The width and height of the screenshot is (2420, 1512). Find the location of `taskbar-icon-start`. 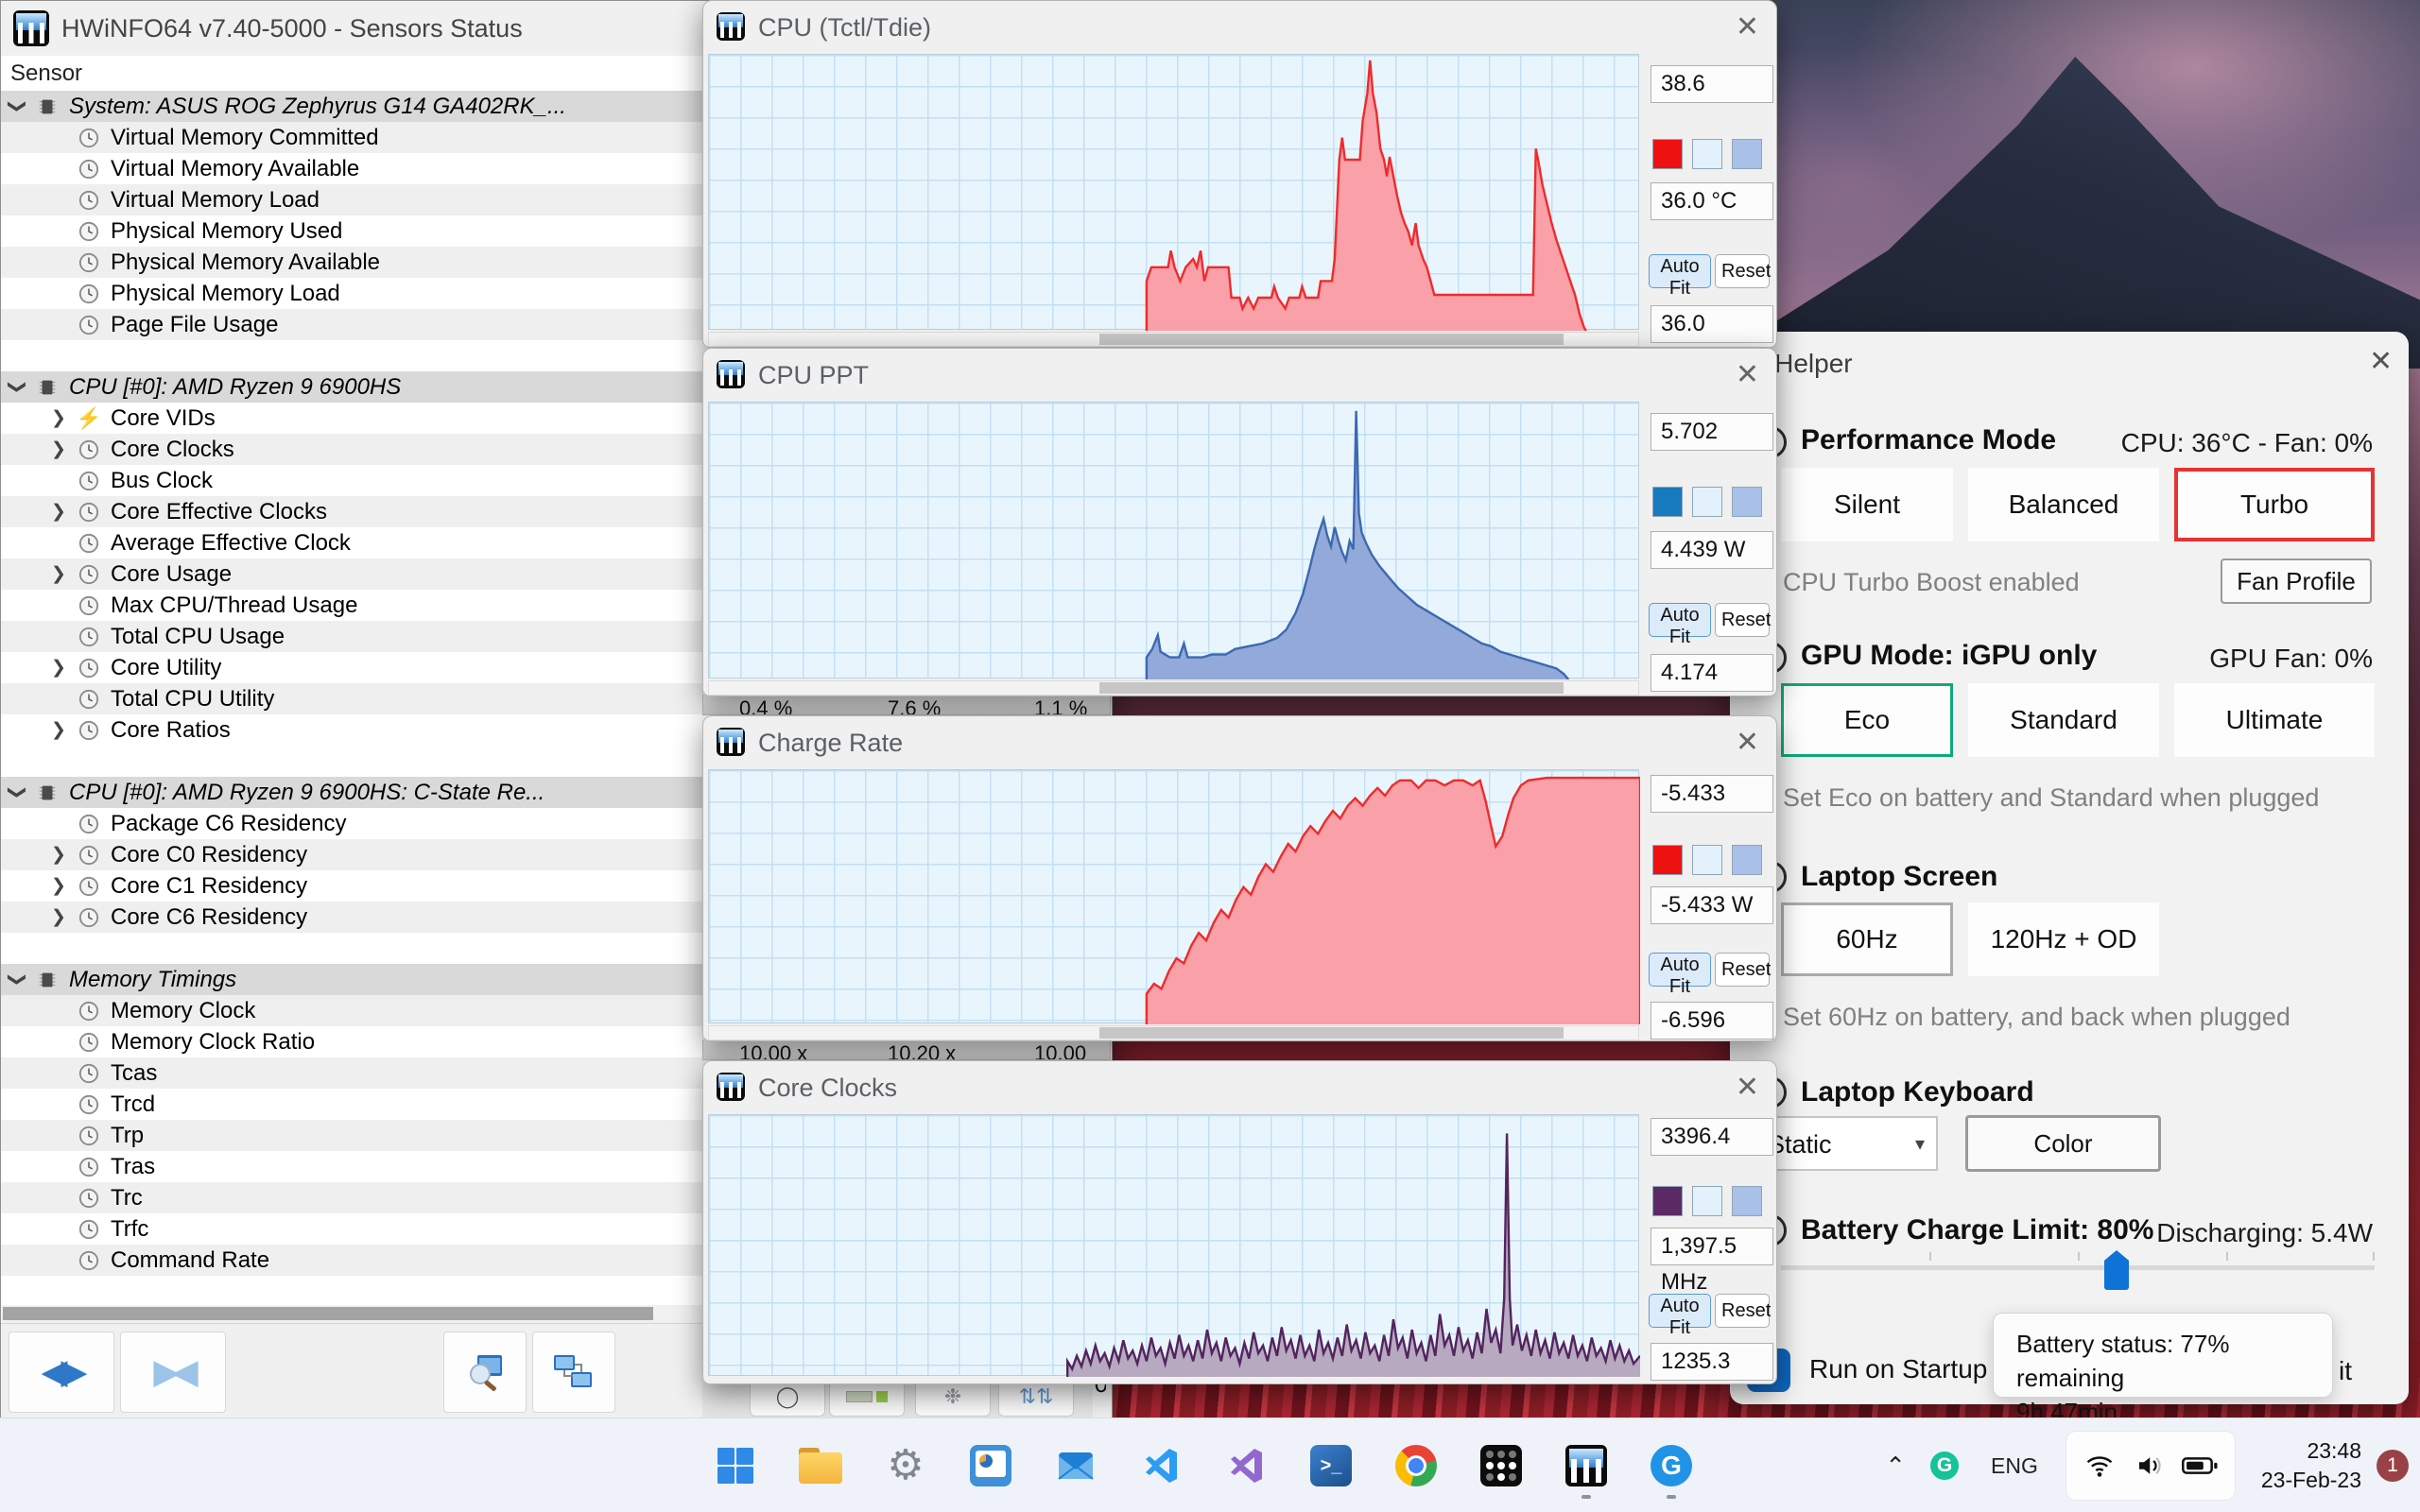

taskbar-icon-start is located at coordinates (735, 1465).